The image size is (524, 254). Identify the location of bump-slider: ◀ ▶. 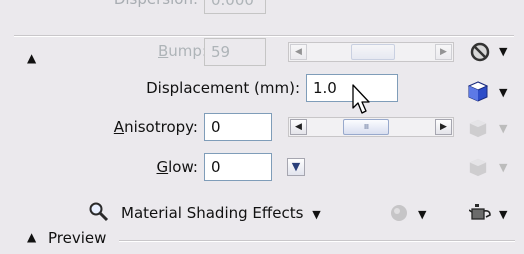
(371, 52).